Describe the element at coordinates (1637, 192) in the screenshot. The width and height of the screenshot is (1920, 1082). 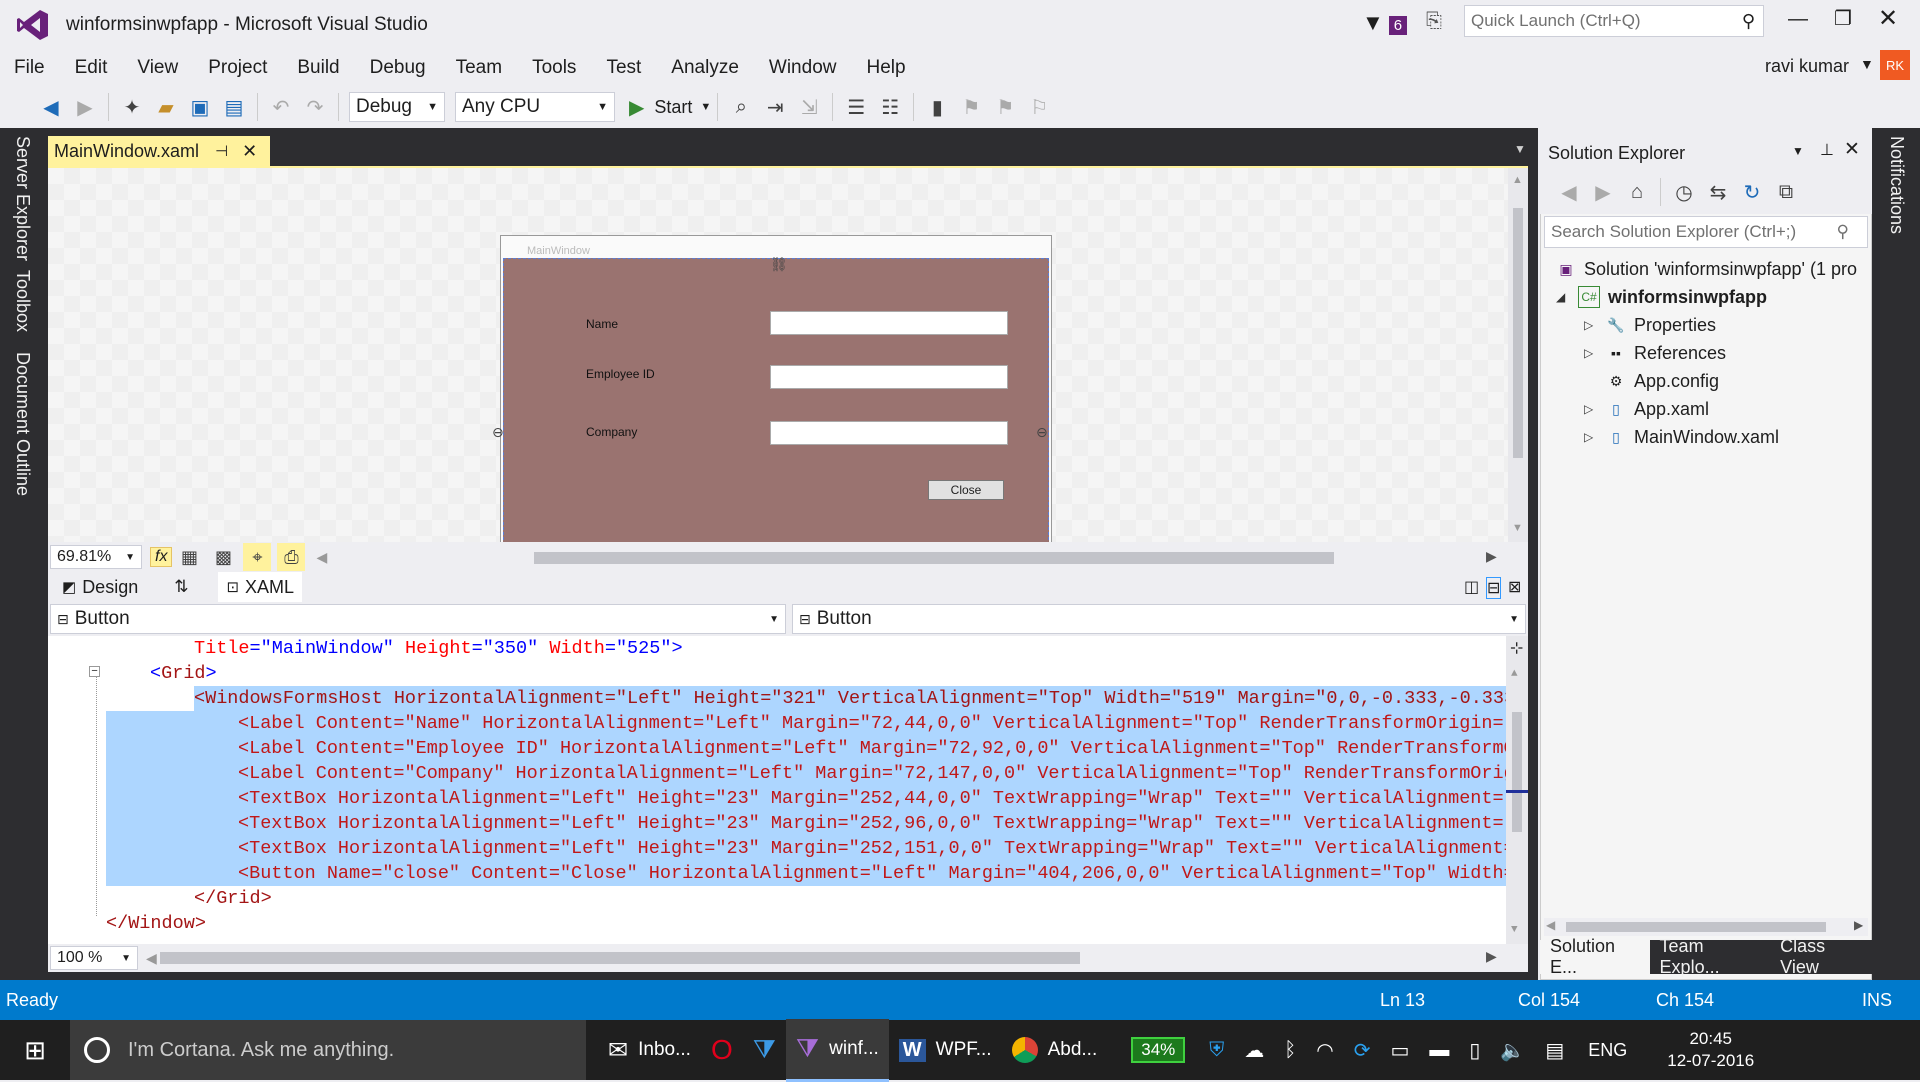
I see `home-icon: ⌂` at that location.